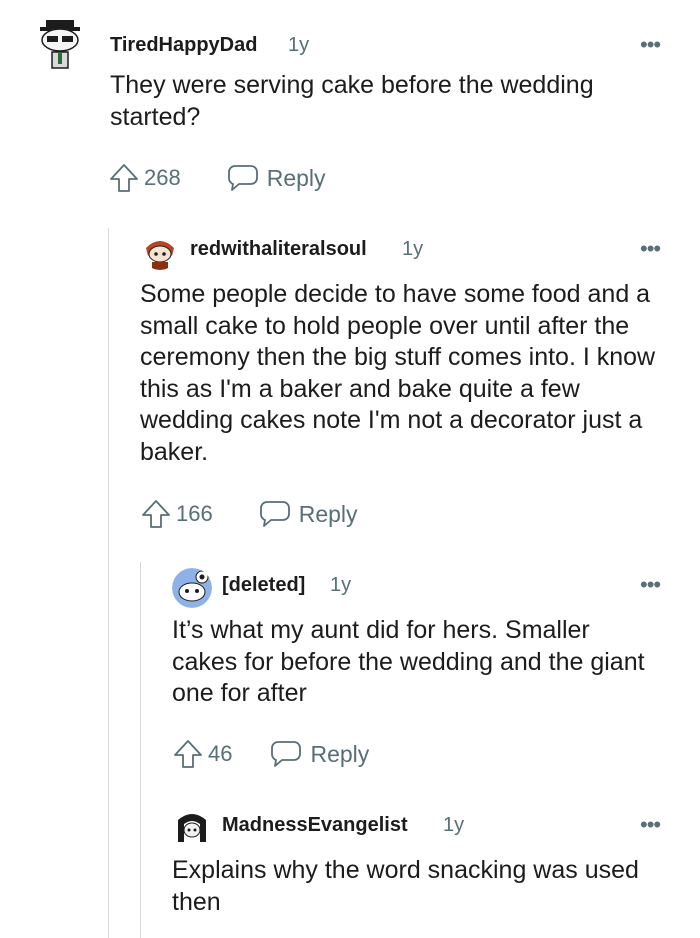  I want to click on upvote-button: 46, so click(202, 754).